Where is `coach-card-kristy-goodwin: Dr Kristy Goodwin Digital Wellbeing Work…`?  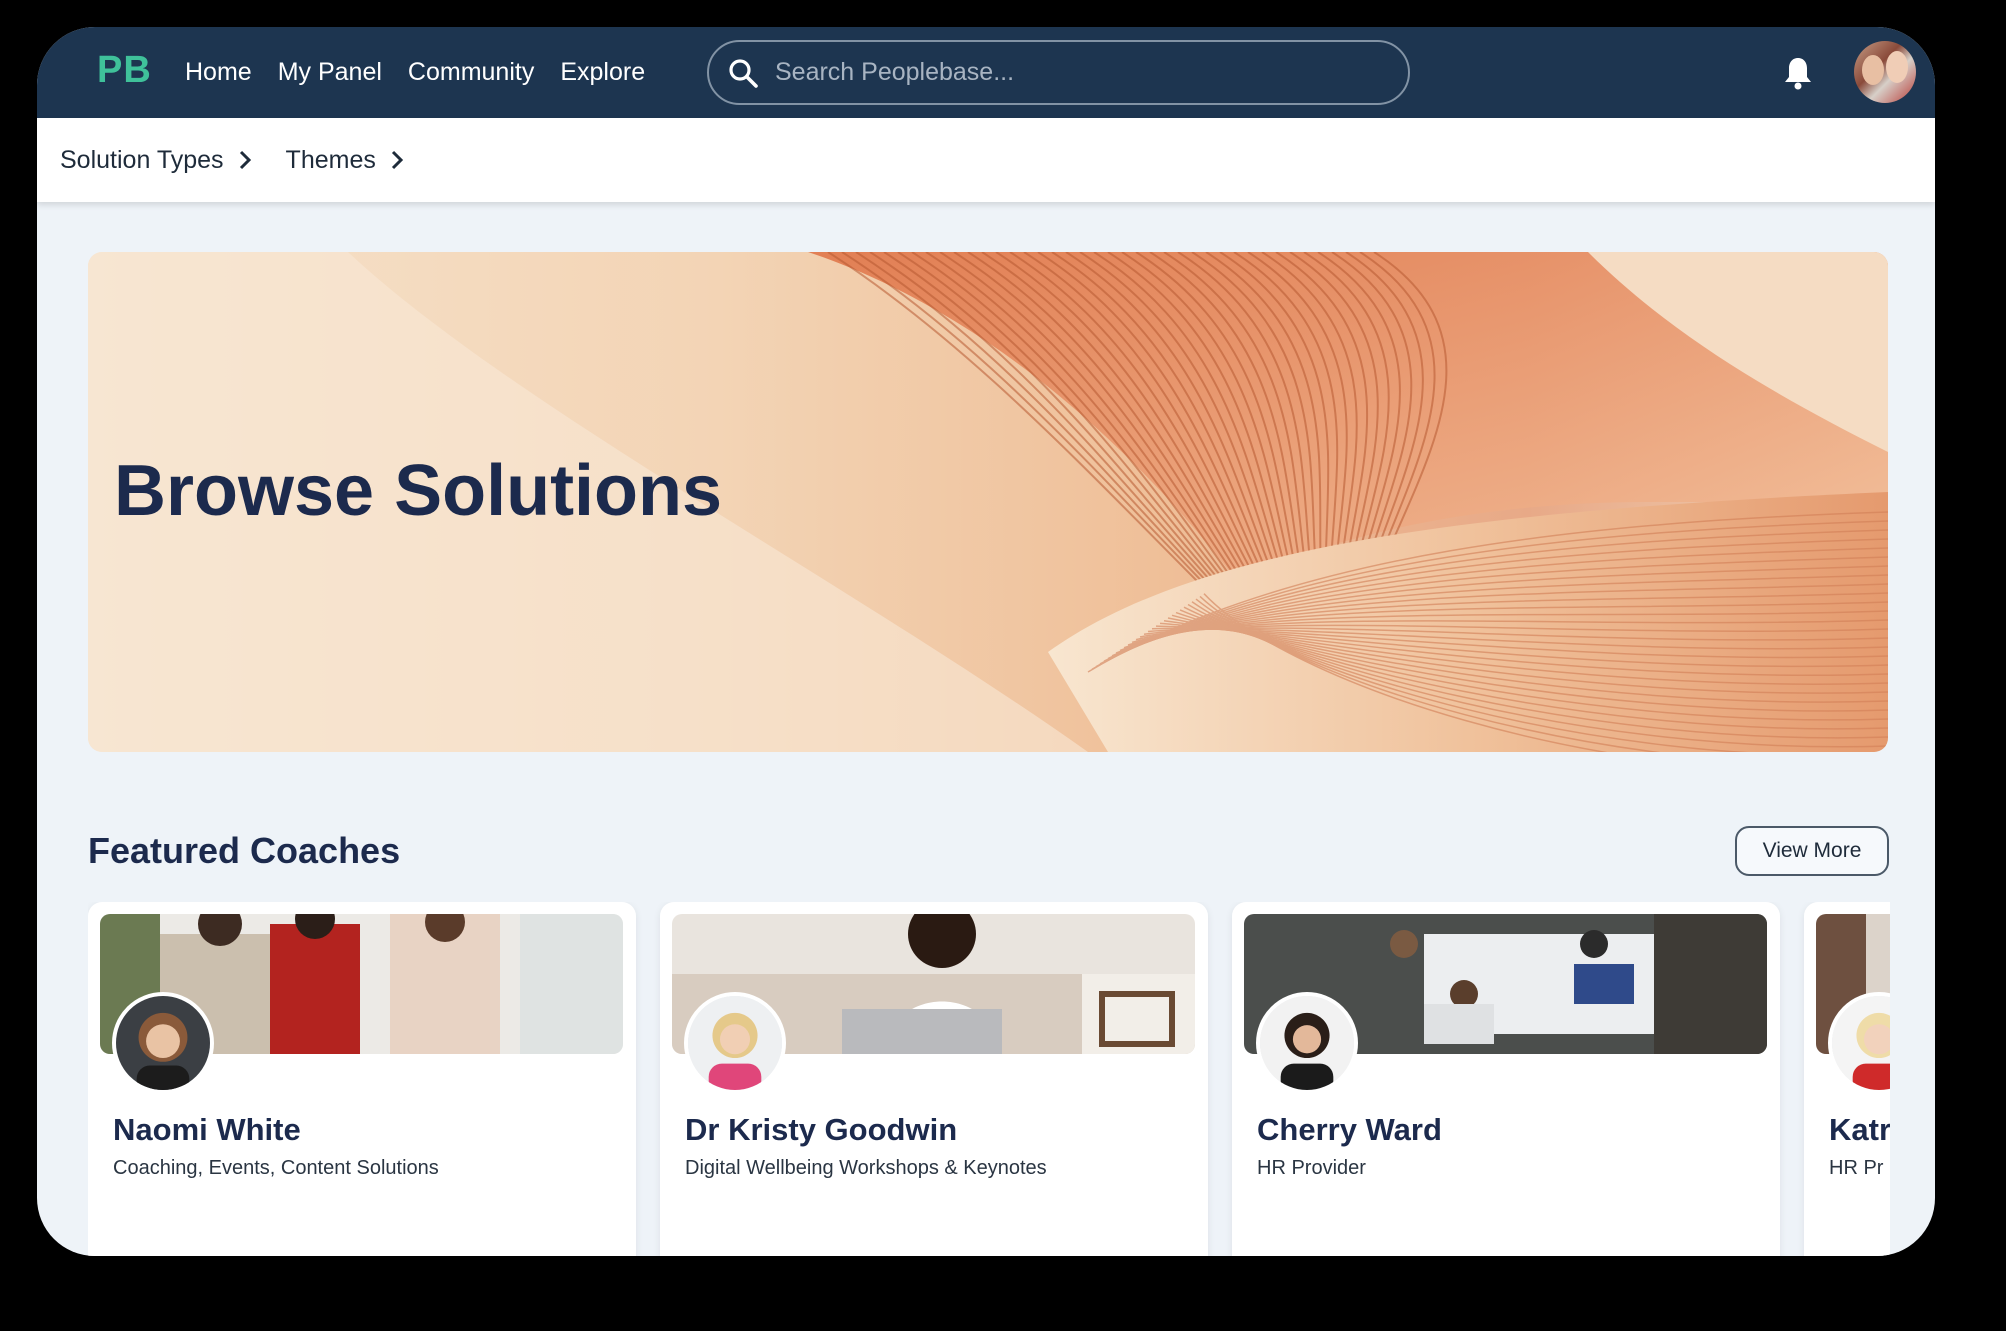
coach-card-kristy-goodwin: Dr Kristy Goodwin Digital Wellbeing Work… is located at coordinates (934, 1079).